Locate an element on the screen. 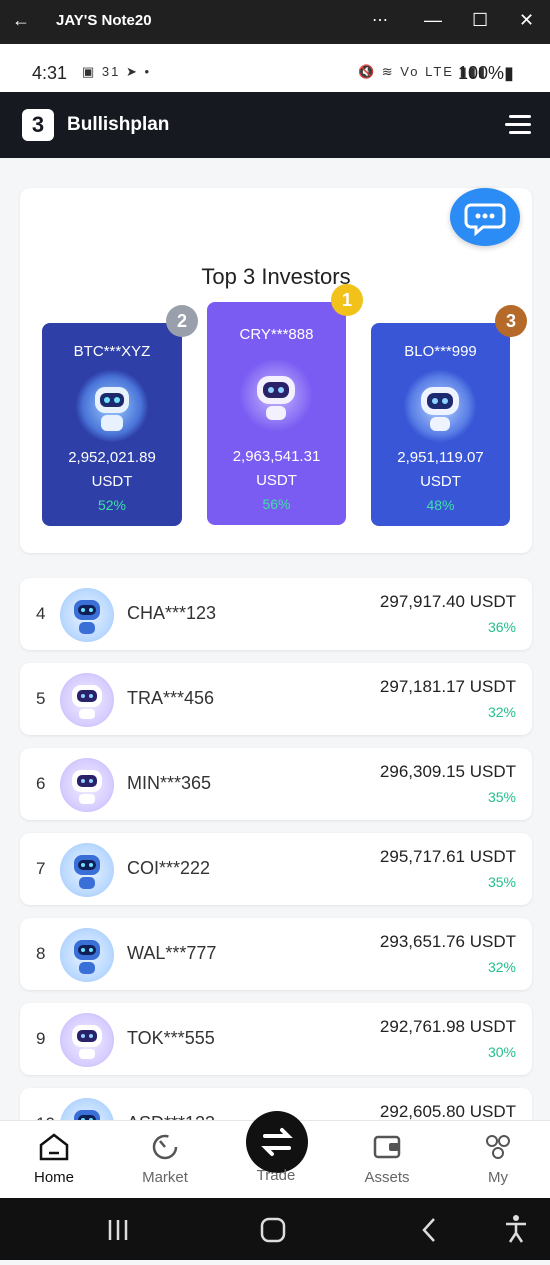  podium-amount: 2,952,021.89 is located at coordinates (112, 457).